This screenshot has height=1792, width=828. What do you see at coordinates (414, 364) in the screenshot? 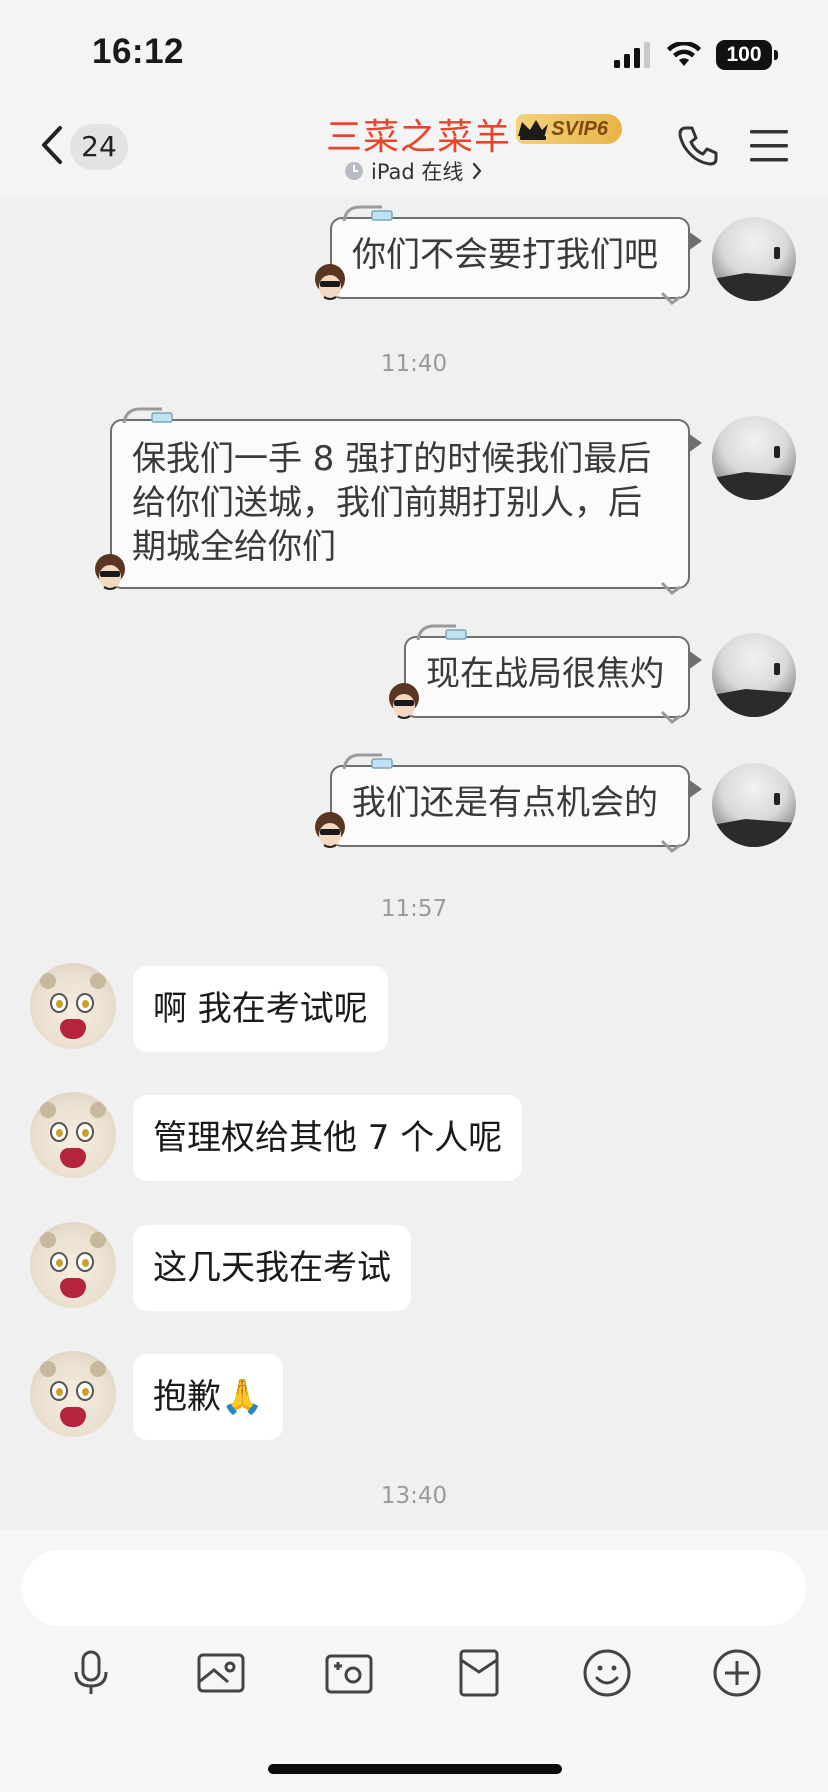
I see `timestamp-divider: 11:40` at bounding box center [414, 364].